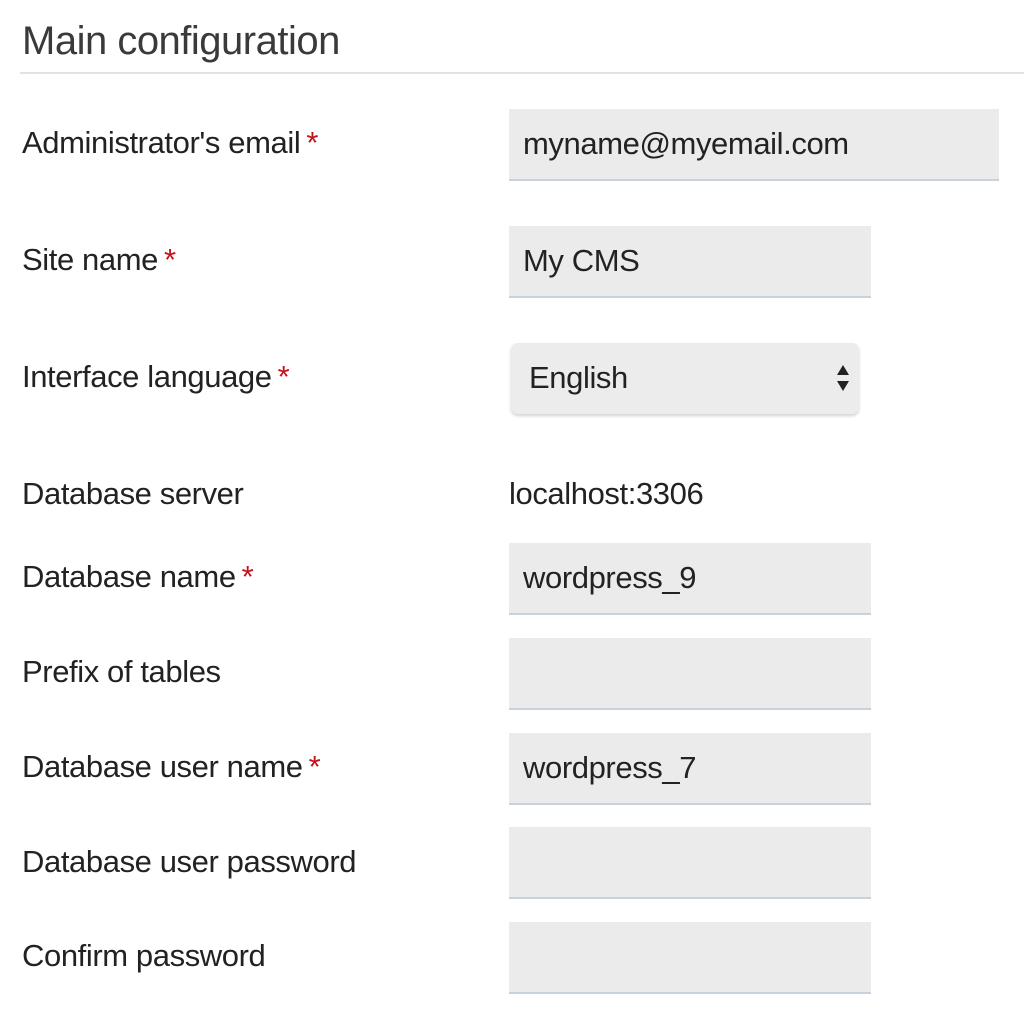  What do you see at coordinates (690, 674) in the screenshot?
I see `table-prefix-input` at bounding box center [690, 674].